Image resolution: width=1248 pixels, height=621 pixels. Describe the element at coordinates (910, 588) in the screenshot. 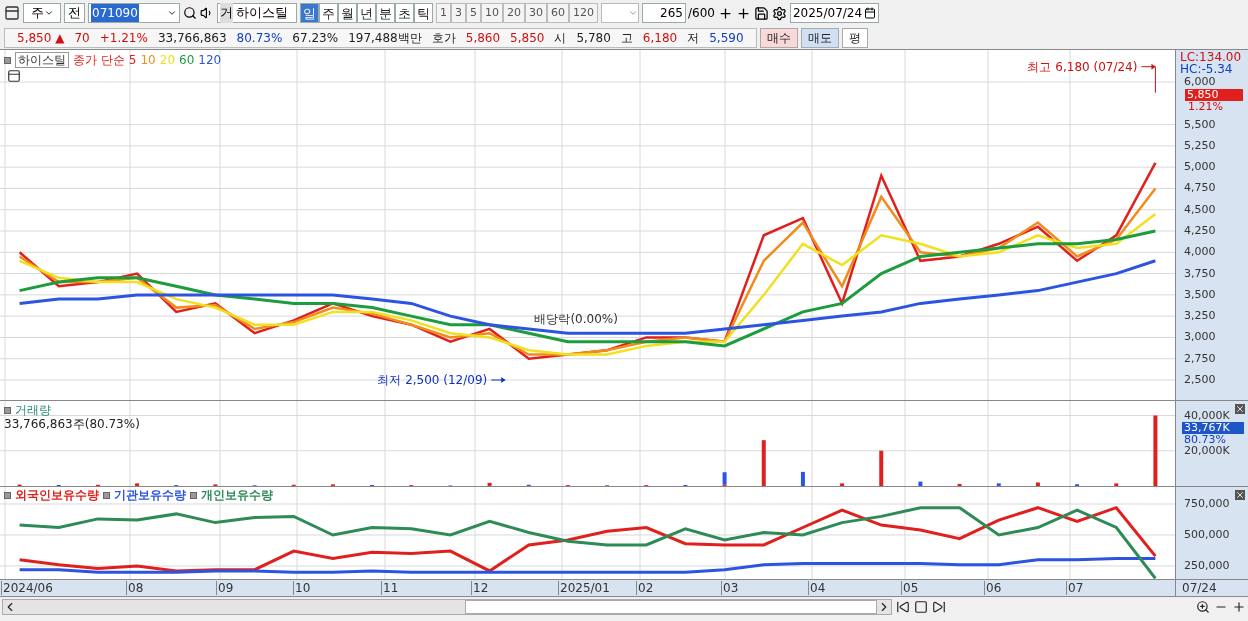

I see `date-label: 05` at that location.